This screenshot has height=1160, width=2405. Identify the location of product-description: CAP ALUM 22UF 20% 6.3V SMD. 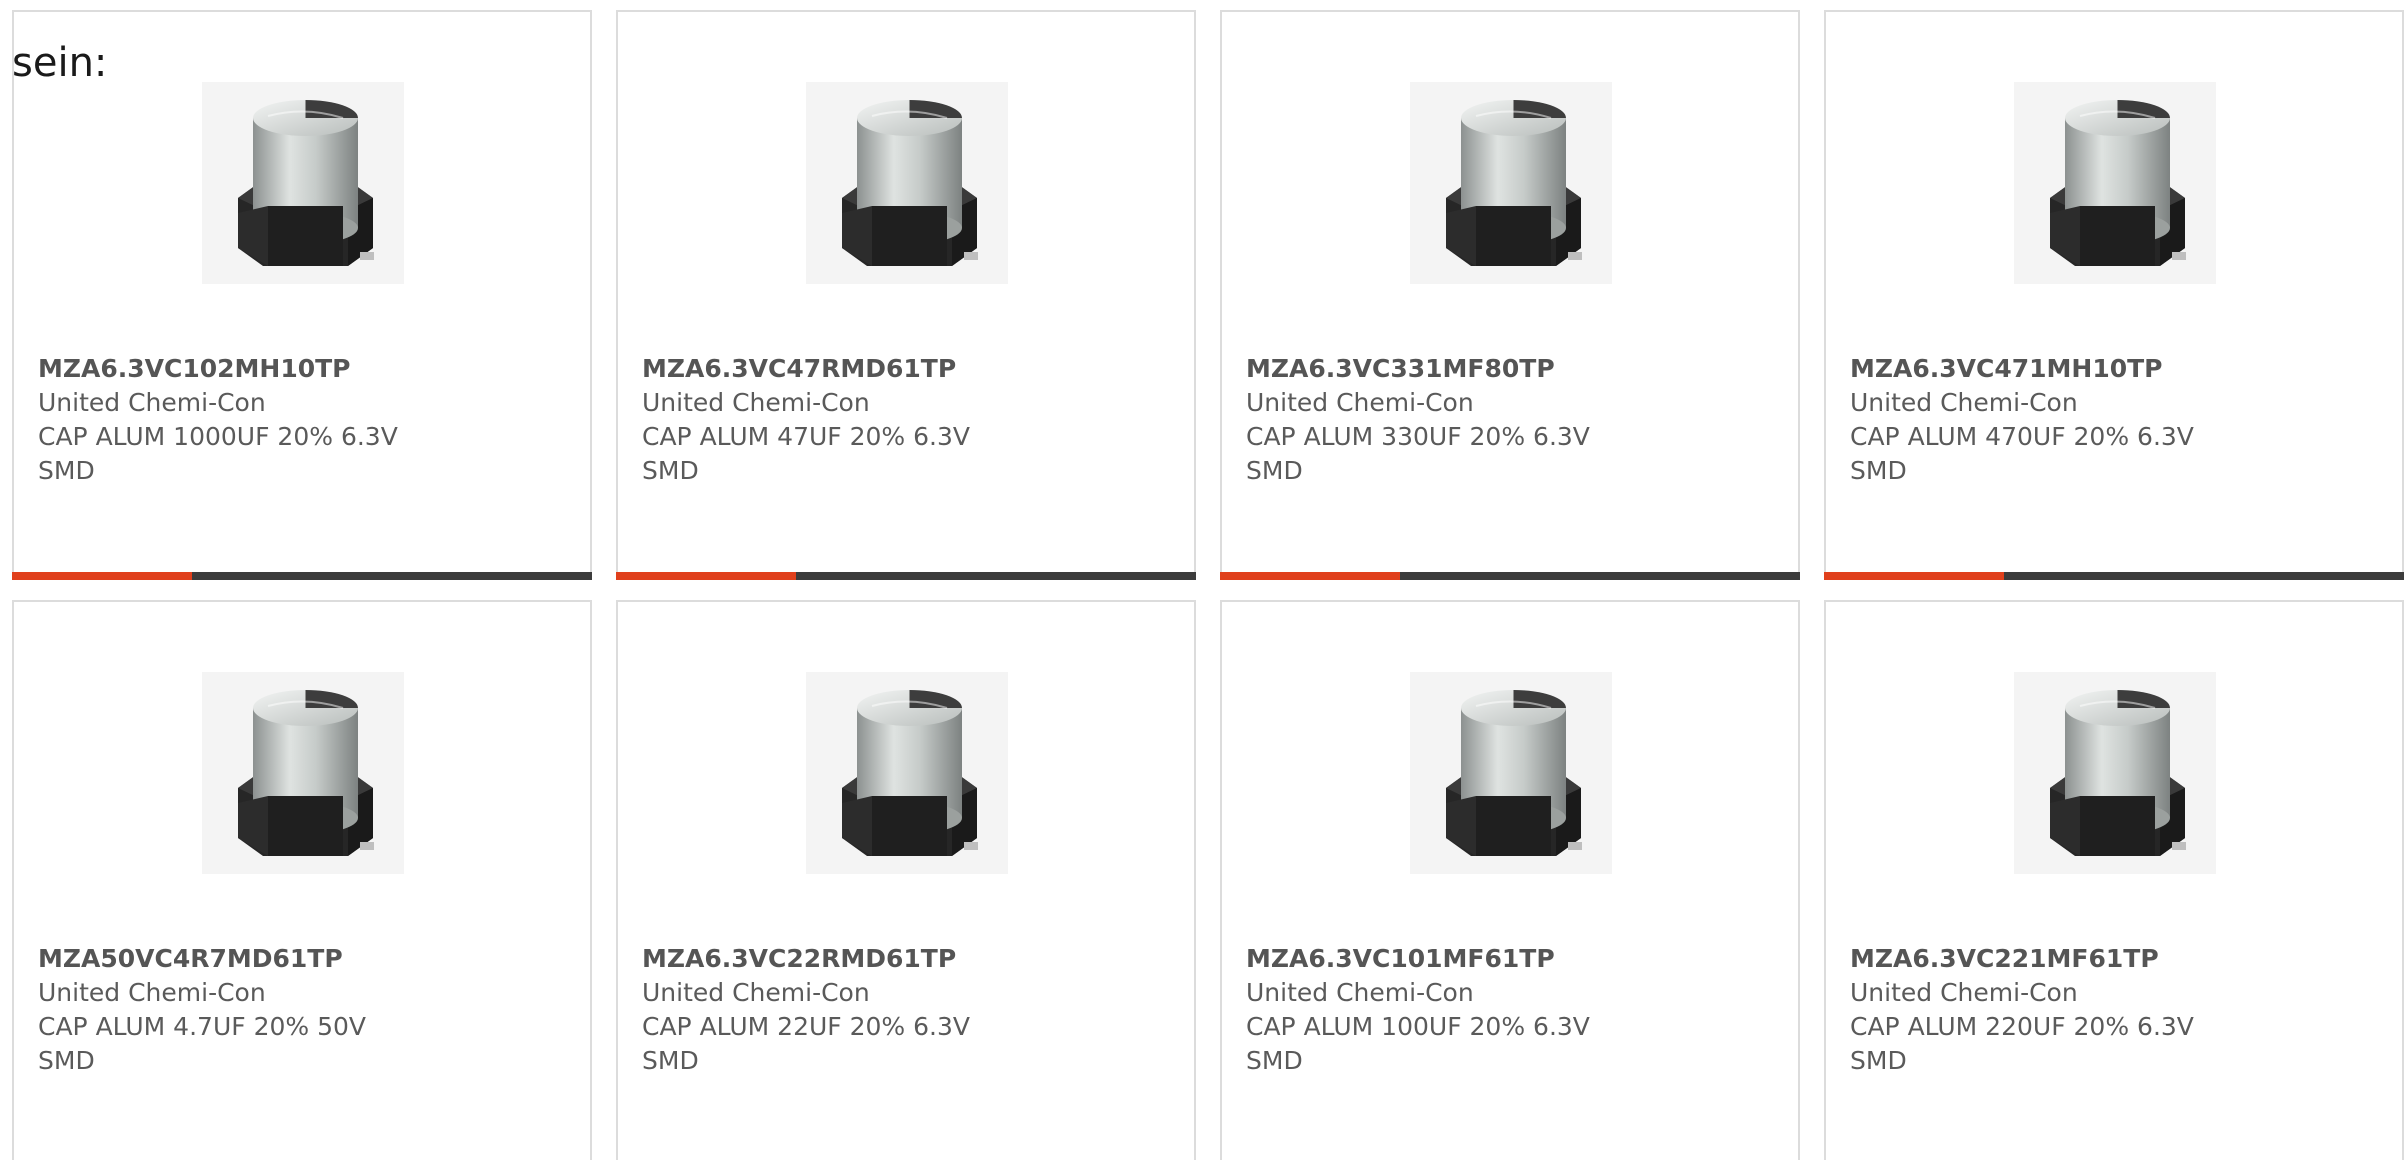
(806, 1043).